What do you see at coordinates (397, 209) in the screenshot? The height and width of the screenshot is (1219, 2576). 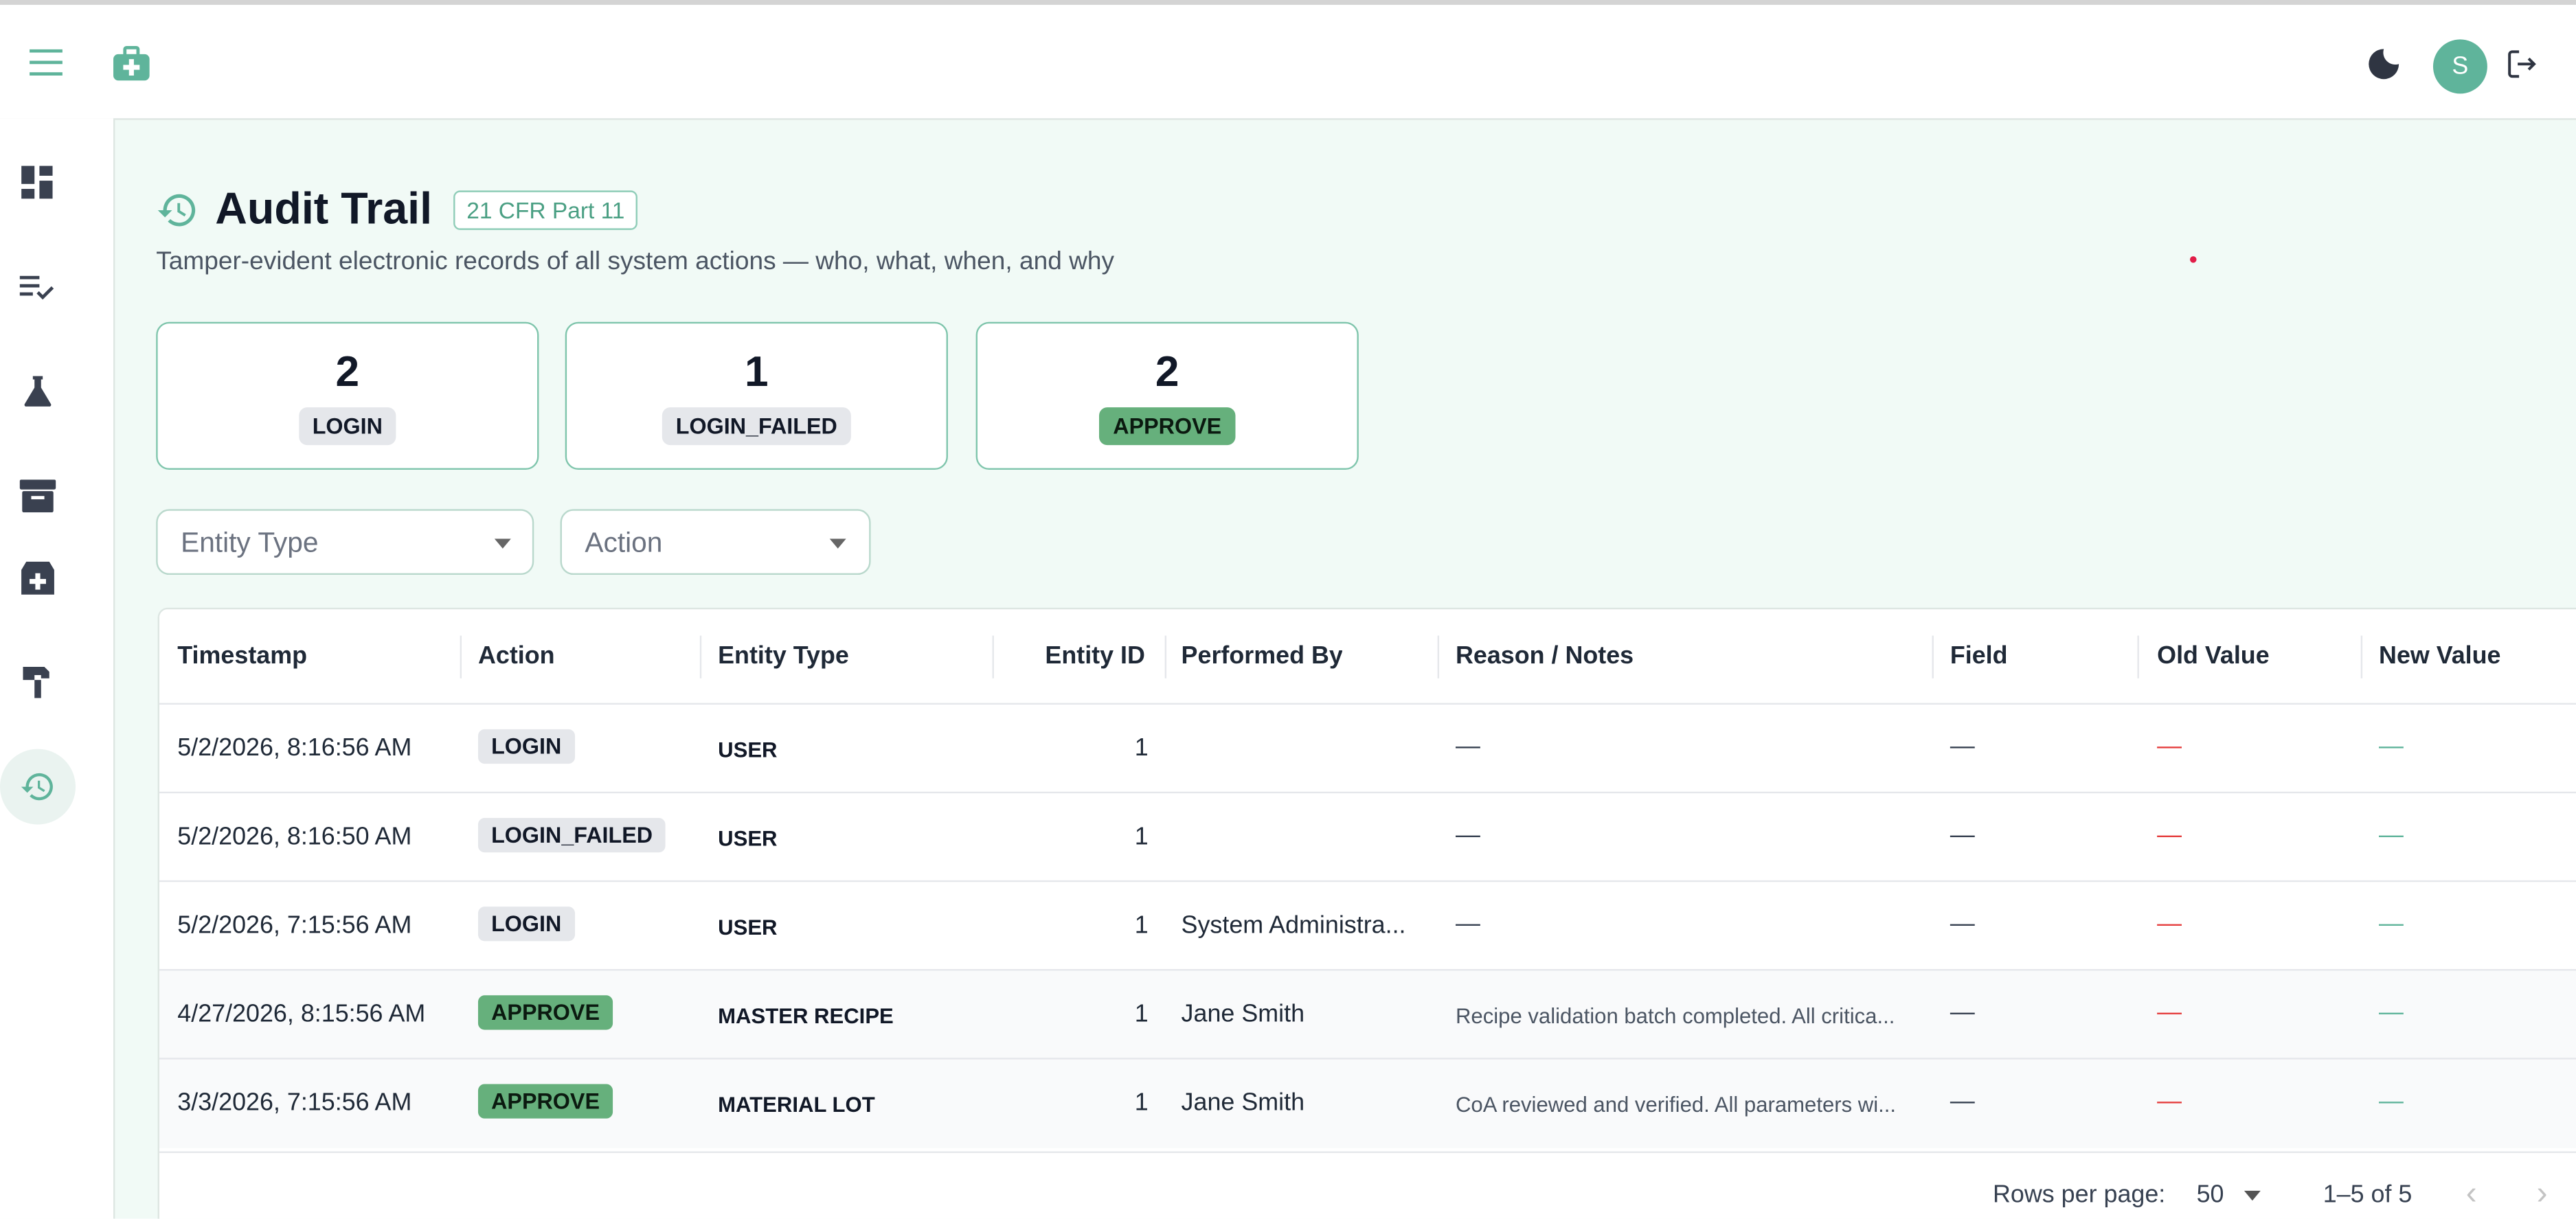 I see `page-header: Audit Trail 21 CFR Part 11` at bounding box center [397, 209].